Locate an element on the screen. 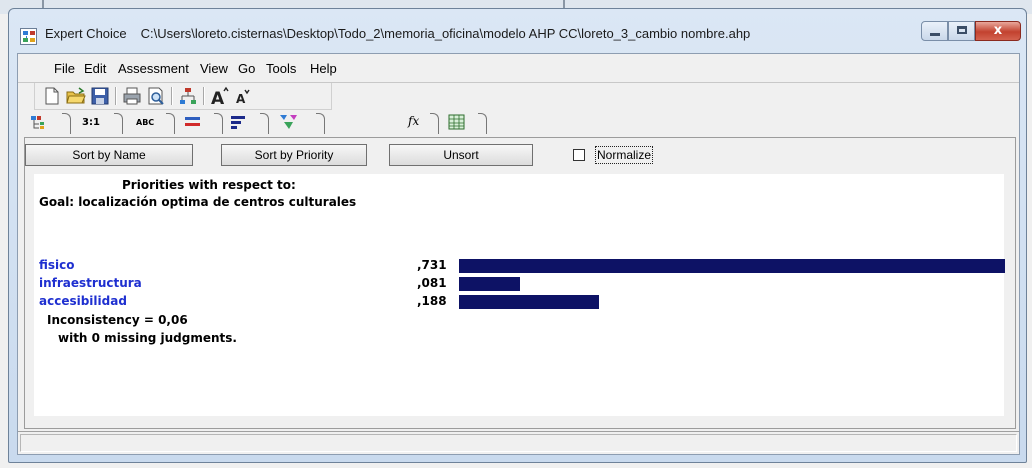 The image size is (1032, 468). tree-icon is located at coordinates (188, 96).